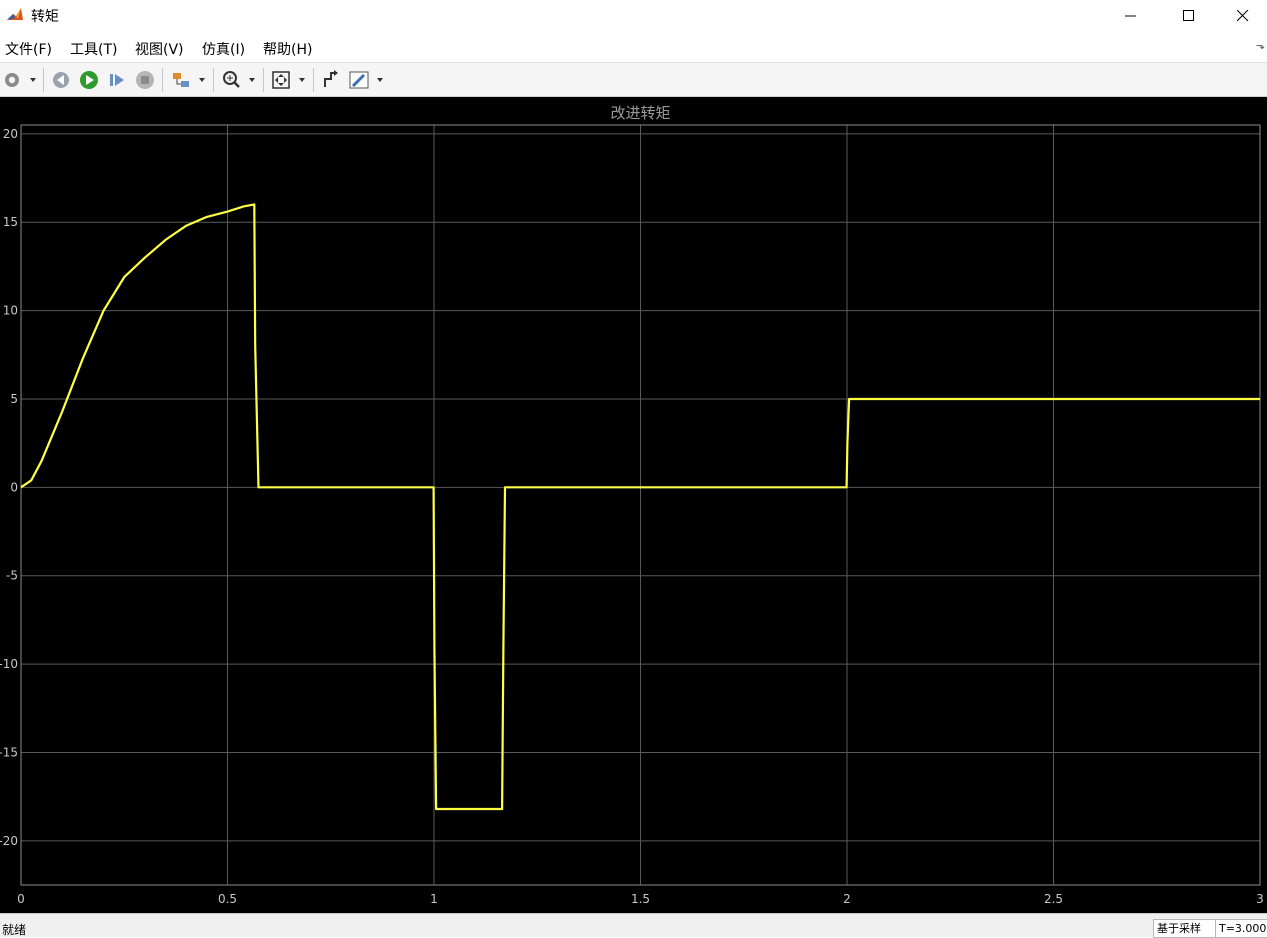 The height and width of the screenshot is (938, 1267). I want to click on chart-title: 改进转矩, so click(640, 113).